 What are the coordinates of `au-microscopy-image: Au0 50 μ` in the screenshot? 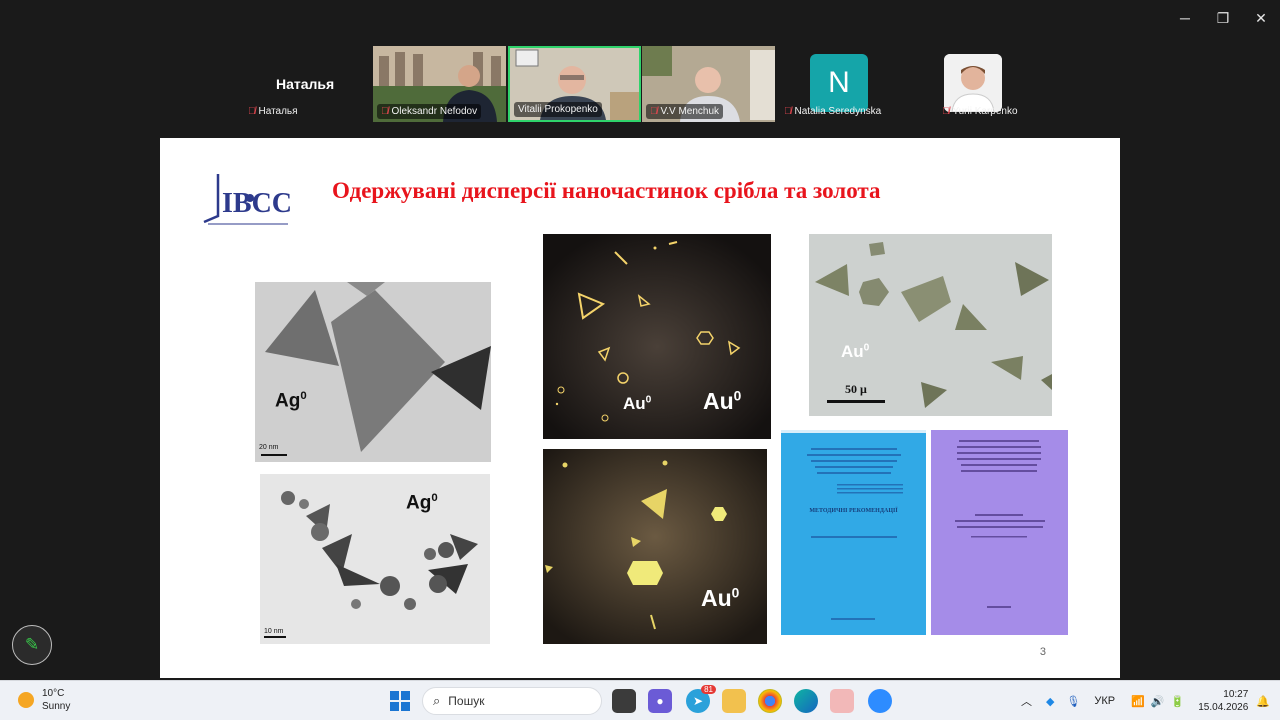 It's located at (930, 325).